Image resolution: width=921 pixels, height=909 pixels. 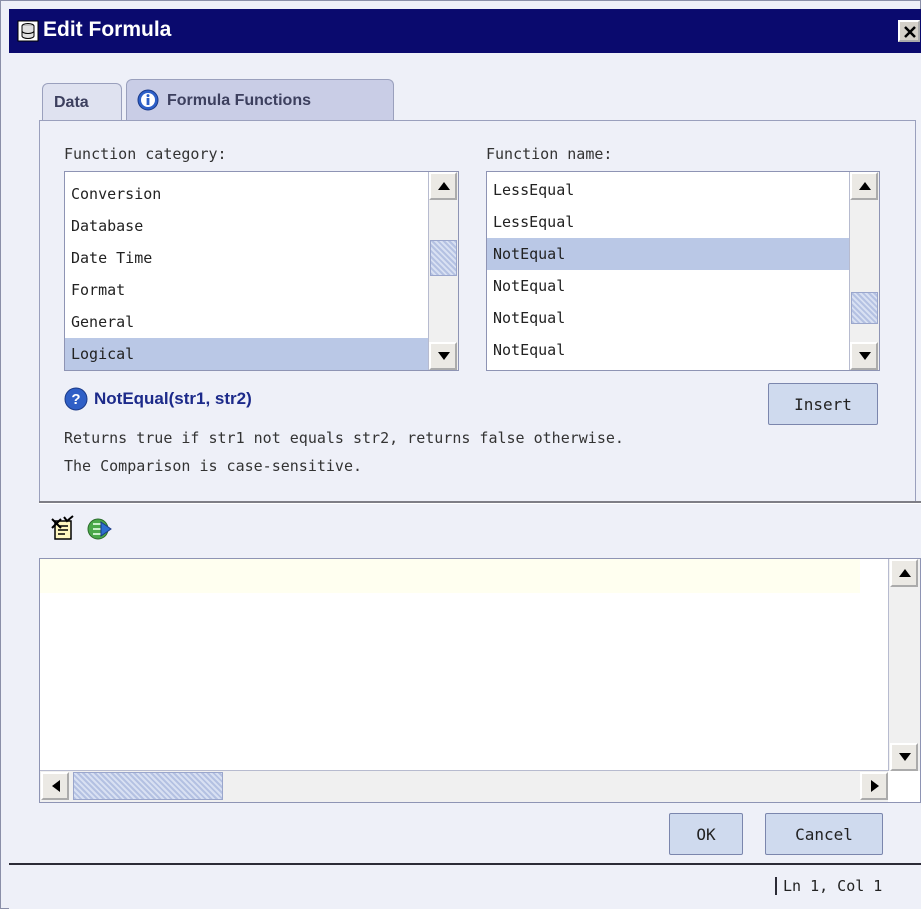 I want to click on database-icon, so click(x=28, y=31).